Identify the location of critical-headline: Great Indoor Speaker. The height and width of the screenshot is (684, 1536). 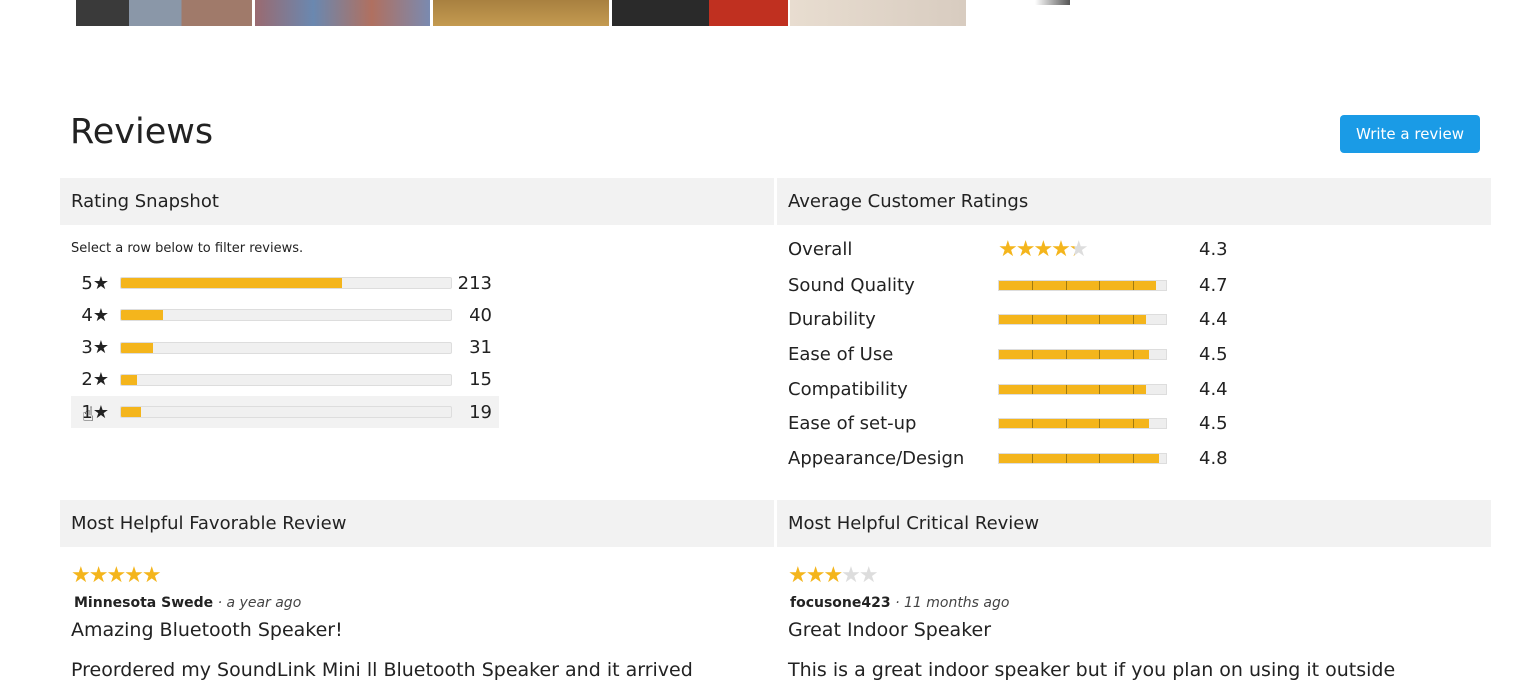
(890, 630).